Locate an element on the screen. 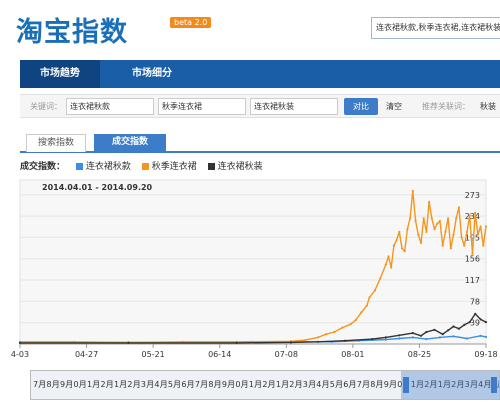 This screenshot has width=500, height=418. recommend-label: 推荐关联词： is located at coordinates (446, 106).